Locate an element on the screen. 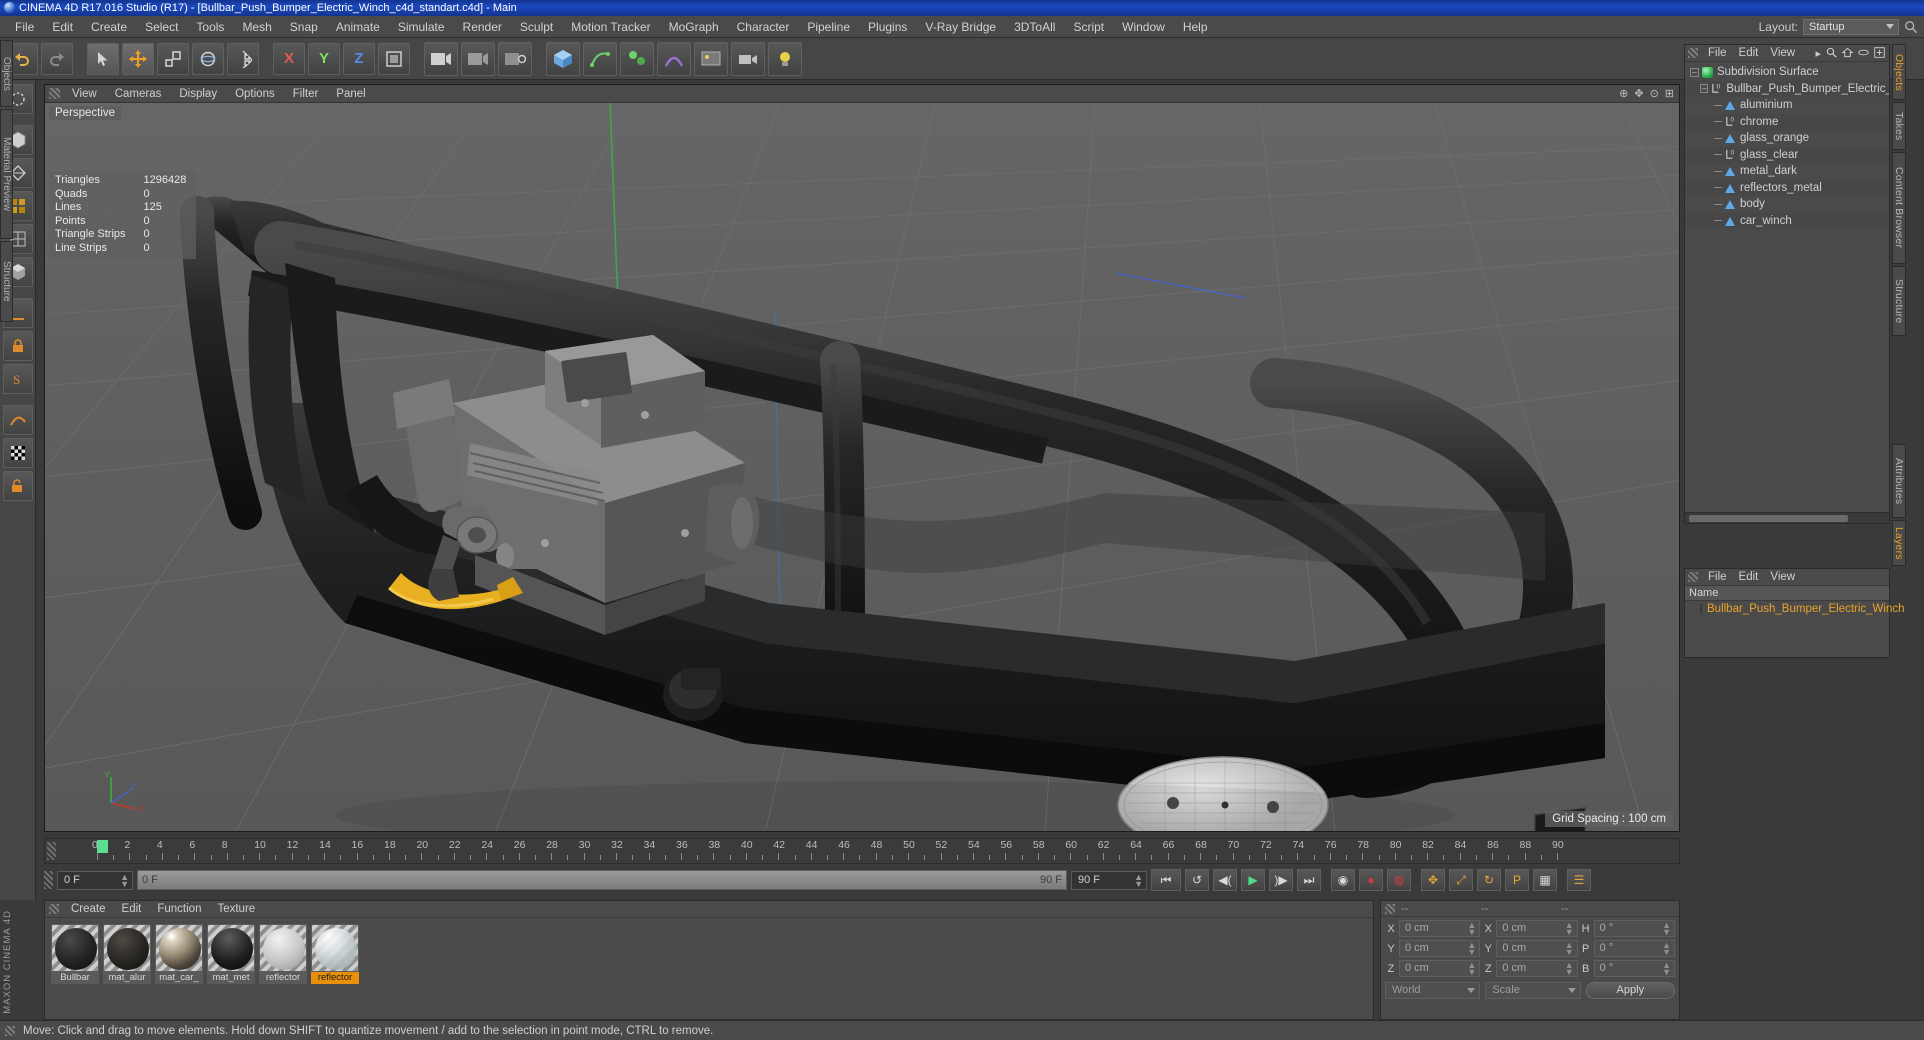  safe-frame-tool-icon is located at coordinates (17, 486).